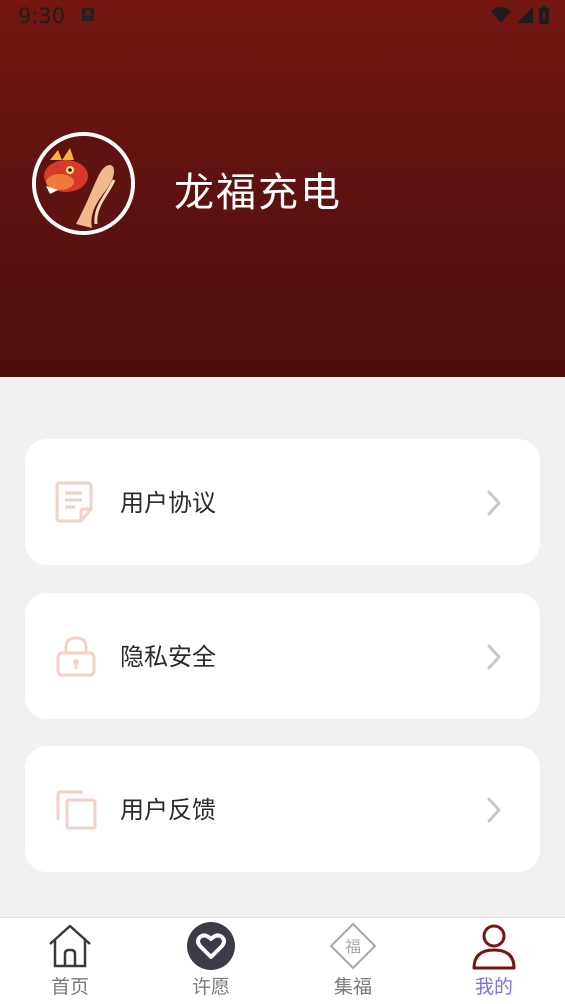 The width and height of the screenshot is (565, 1004). I want to click on menu-item-user-feedback: 用户反馈, so click(282, 809).